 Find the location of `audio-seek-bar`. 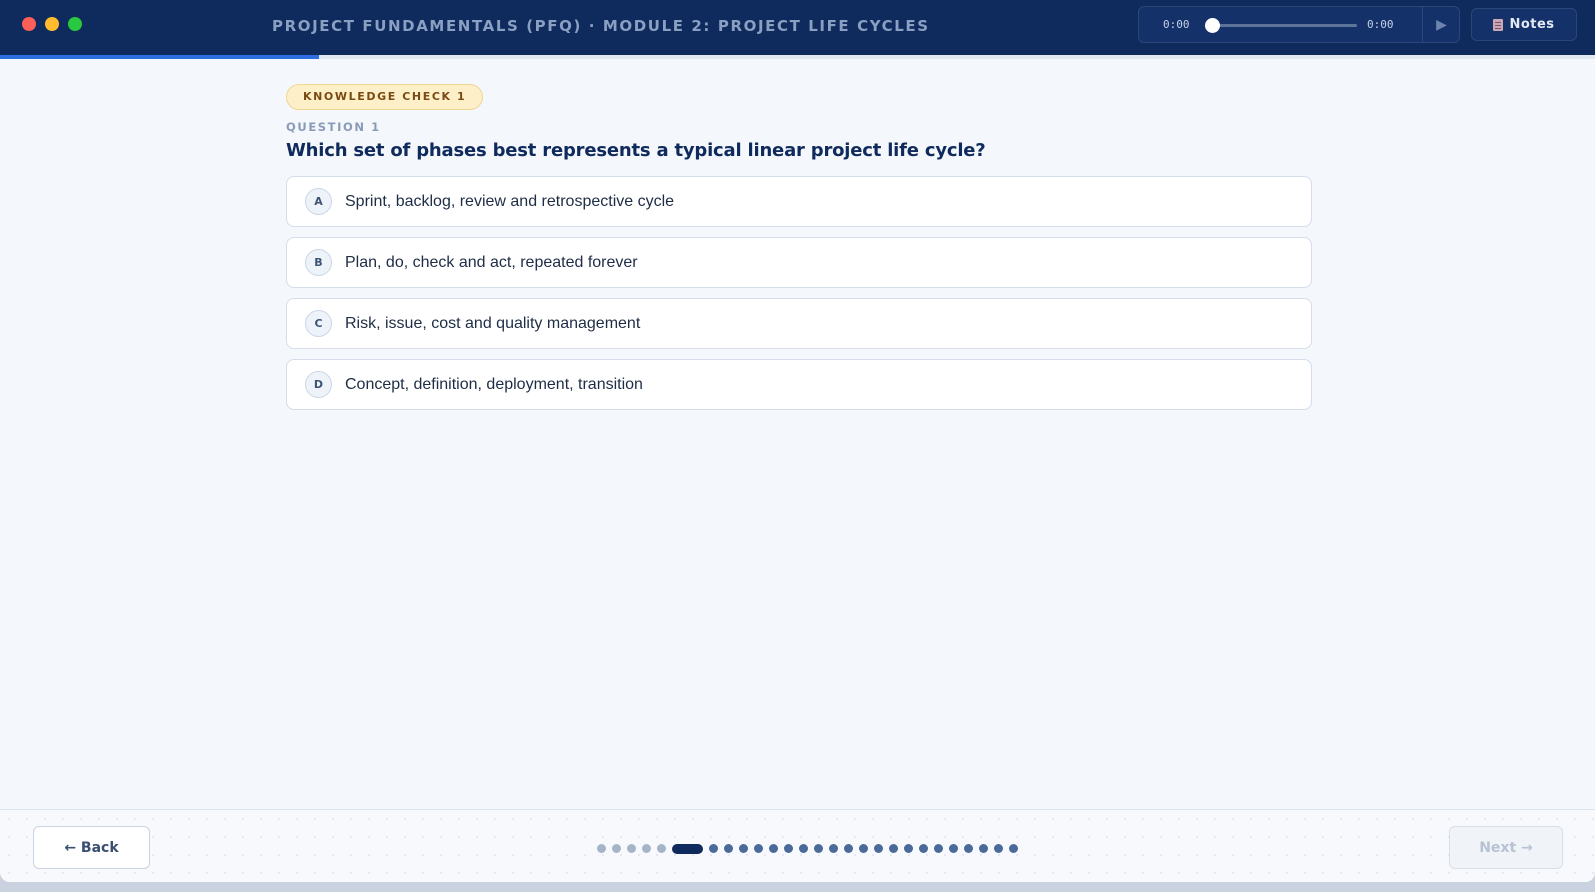

audio-seek-bar is located at coordinates (1282, 25).